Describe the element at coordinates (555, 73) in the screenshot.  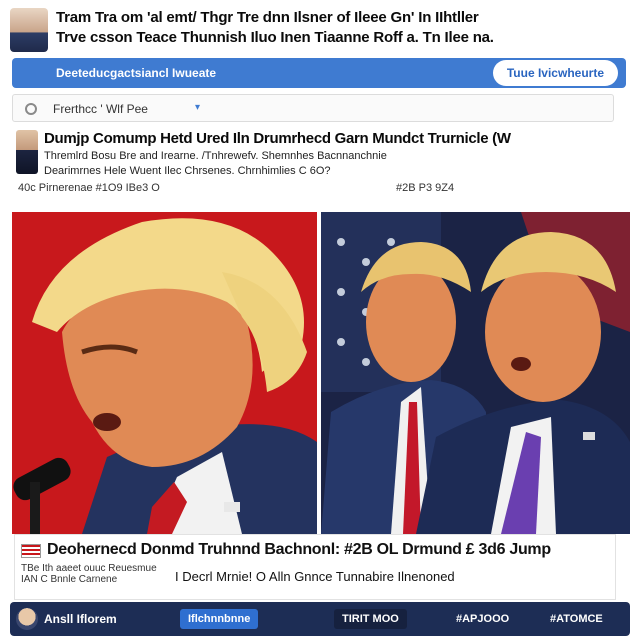
I see `view-button: Tuue Ivicwheurte` at that location.